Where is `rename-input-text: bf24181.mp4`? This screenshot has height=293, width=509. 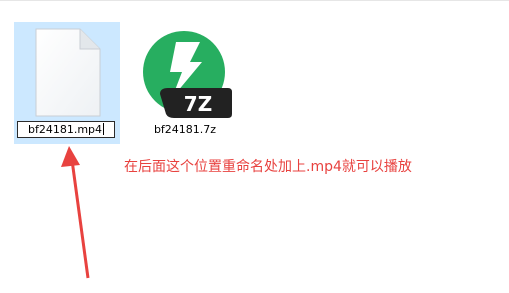
rename-input-text: bf24181.mp4 is located at coordinates (65, 129).